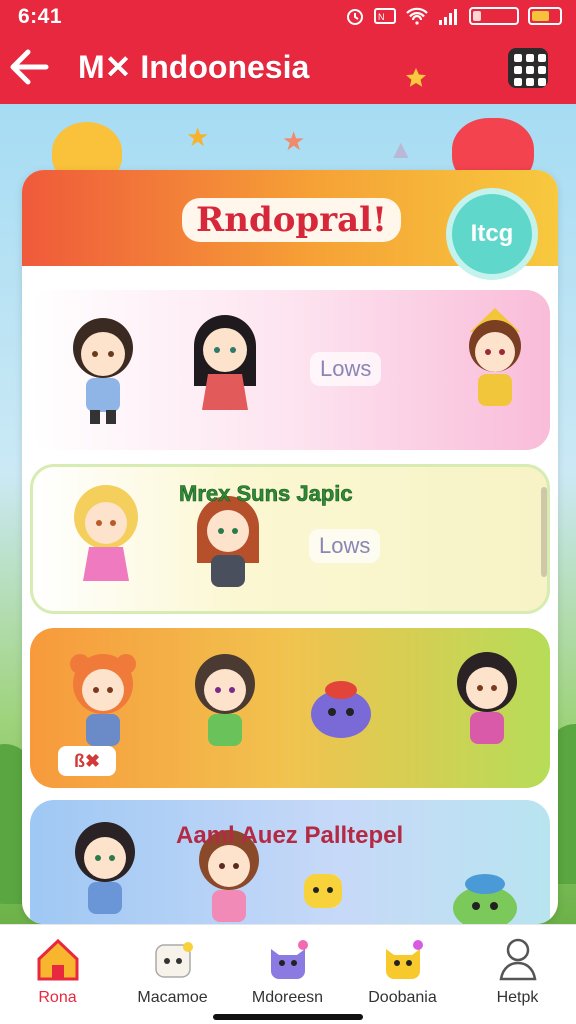 This screenshot has height=1024, width=576. I want to click on row-label: Mrex Suns Japic, so click(266, 494).